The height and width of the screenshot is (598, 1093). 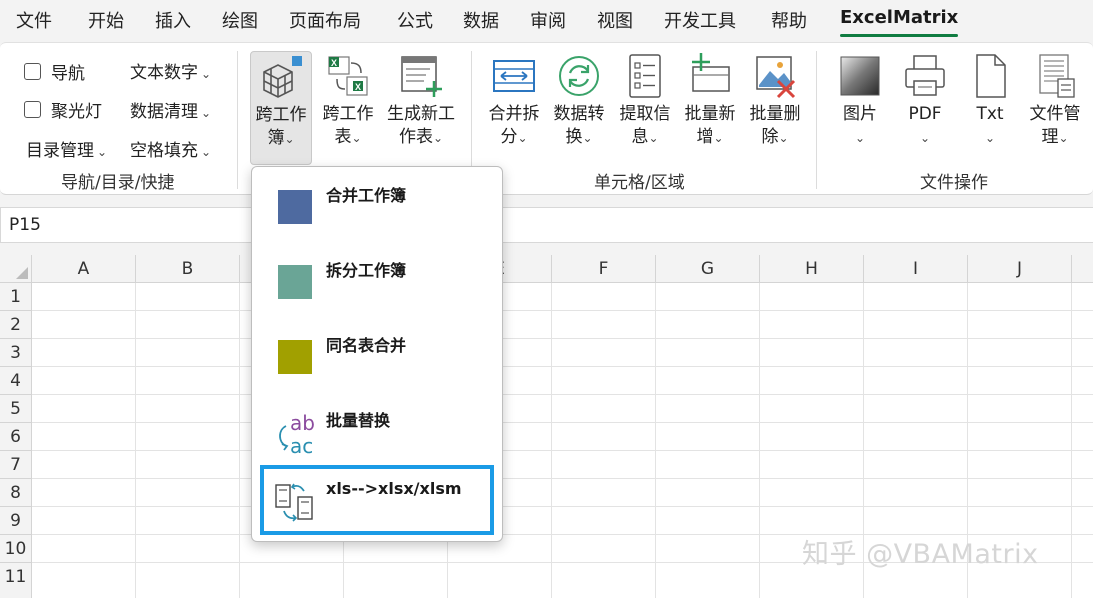 What do you see at coordinates (54, 71) in the screenshot?
I see `nav-checkbox: 导航` at bounding box center [54, 71].